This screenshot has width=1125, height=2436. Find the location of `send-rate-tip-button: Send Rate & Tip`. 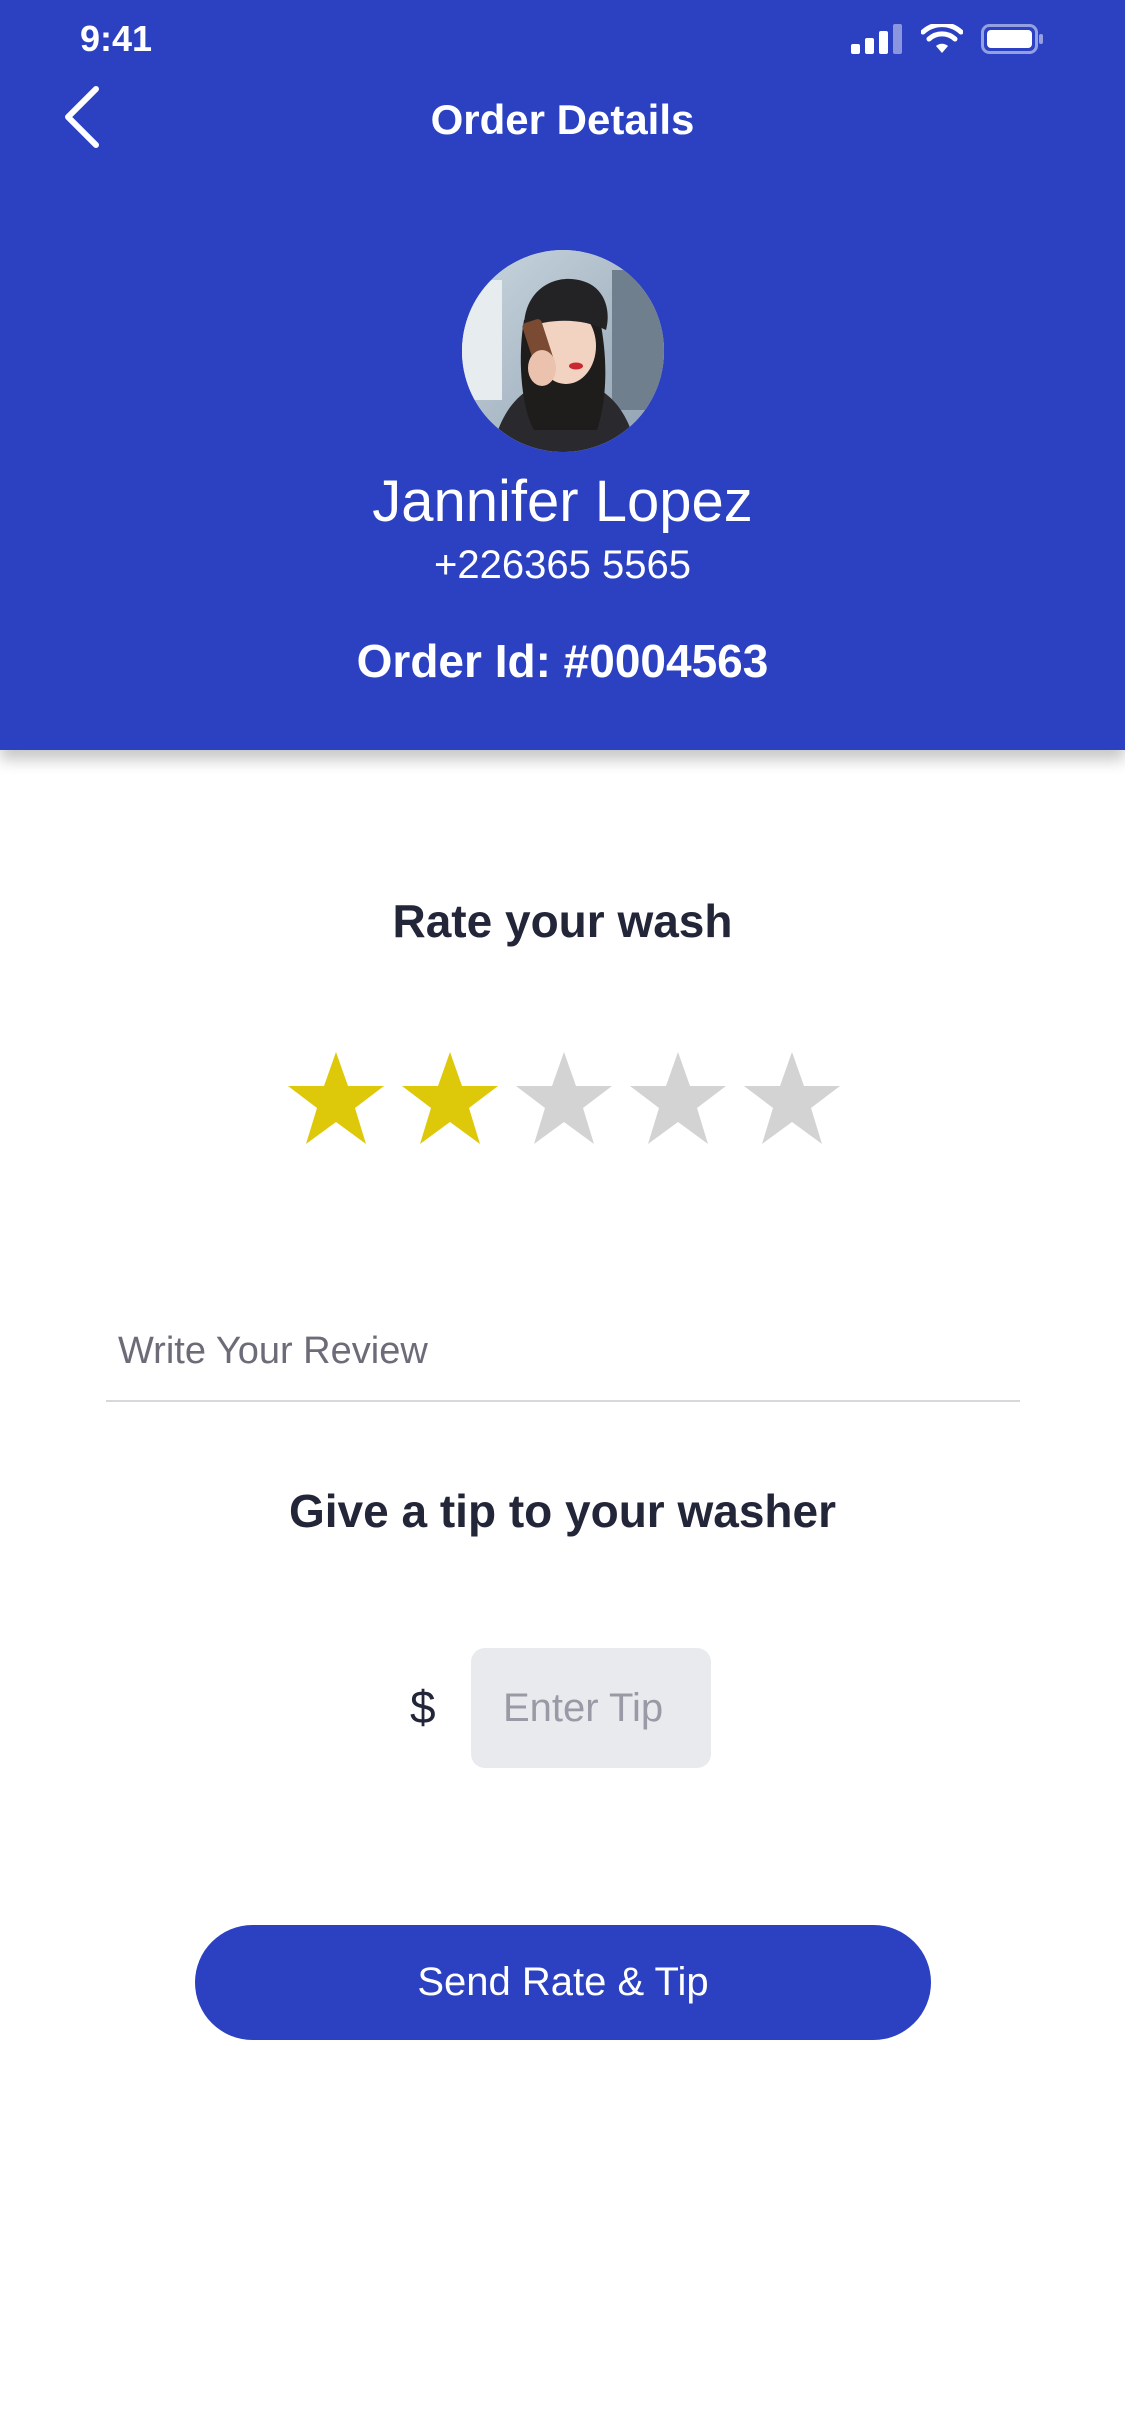

send-rate-tip-button: Send Rate & Tip is located at coordinates (563, 1982).